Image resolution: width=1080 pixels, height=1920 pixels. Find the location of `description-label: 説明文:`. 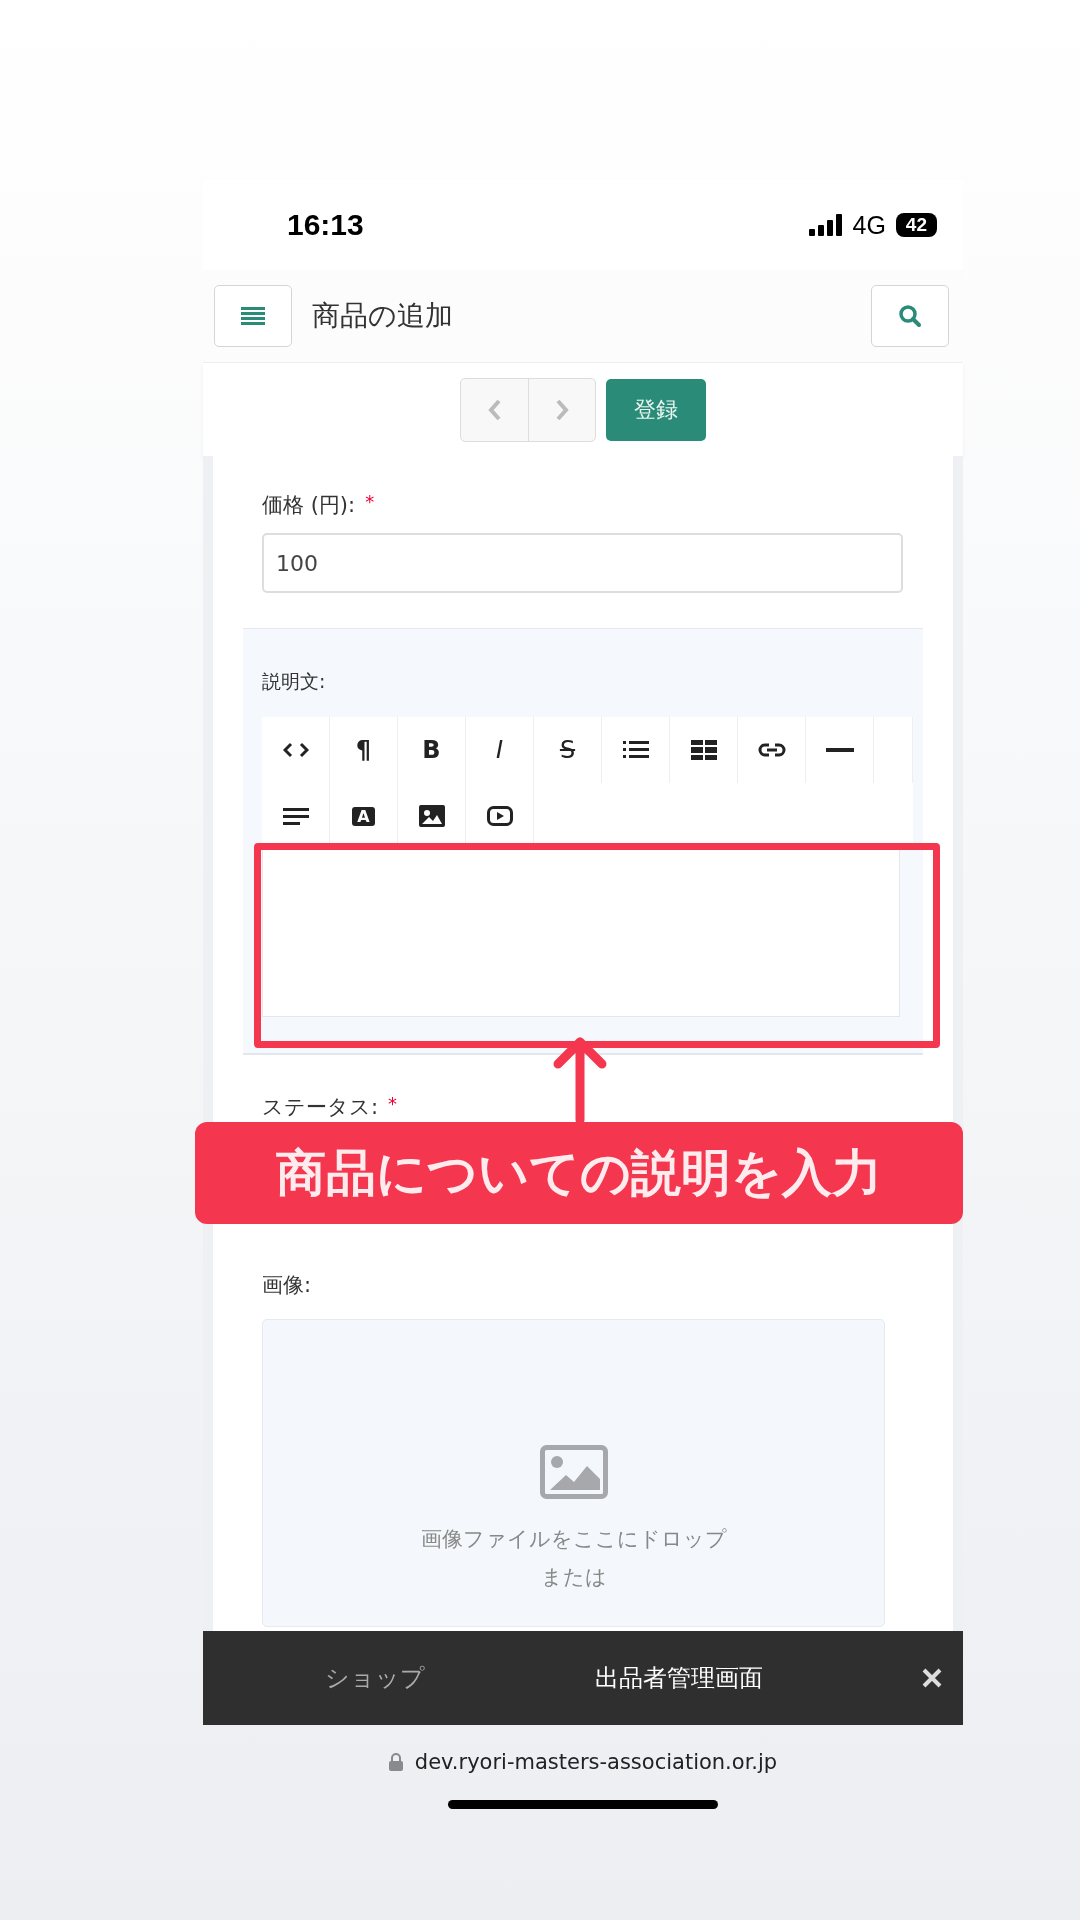

description-label: 説明文: is located at coordinates (294, 681).